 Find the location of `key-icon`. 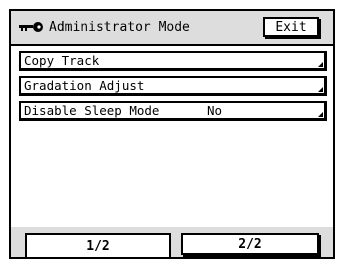

key-icon is located at coordinates (31, 27).